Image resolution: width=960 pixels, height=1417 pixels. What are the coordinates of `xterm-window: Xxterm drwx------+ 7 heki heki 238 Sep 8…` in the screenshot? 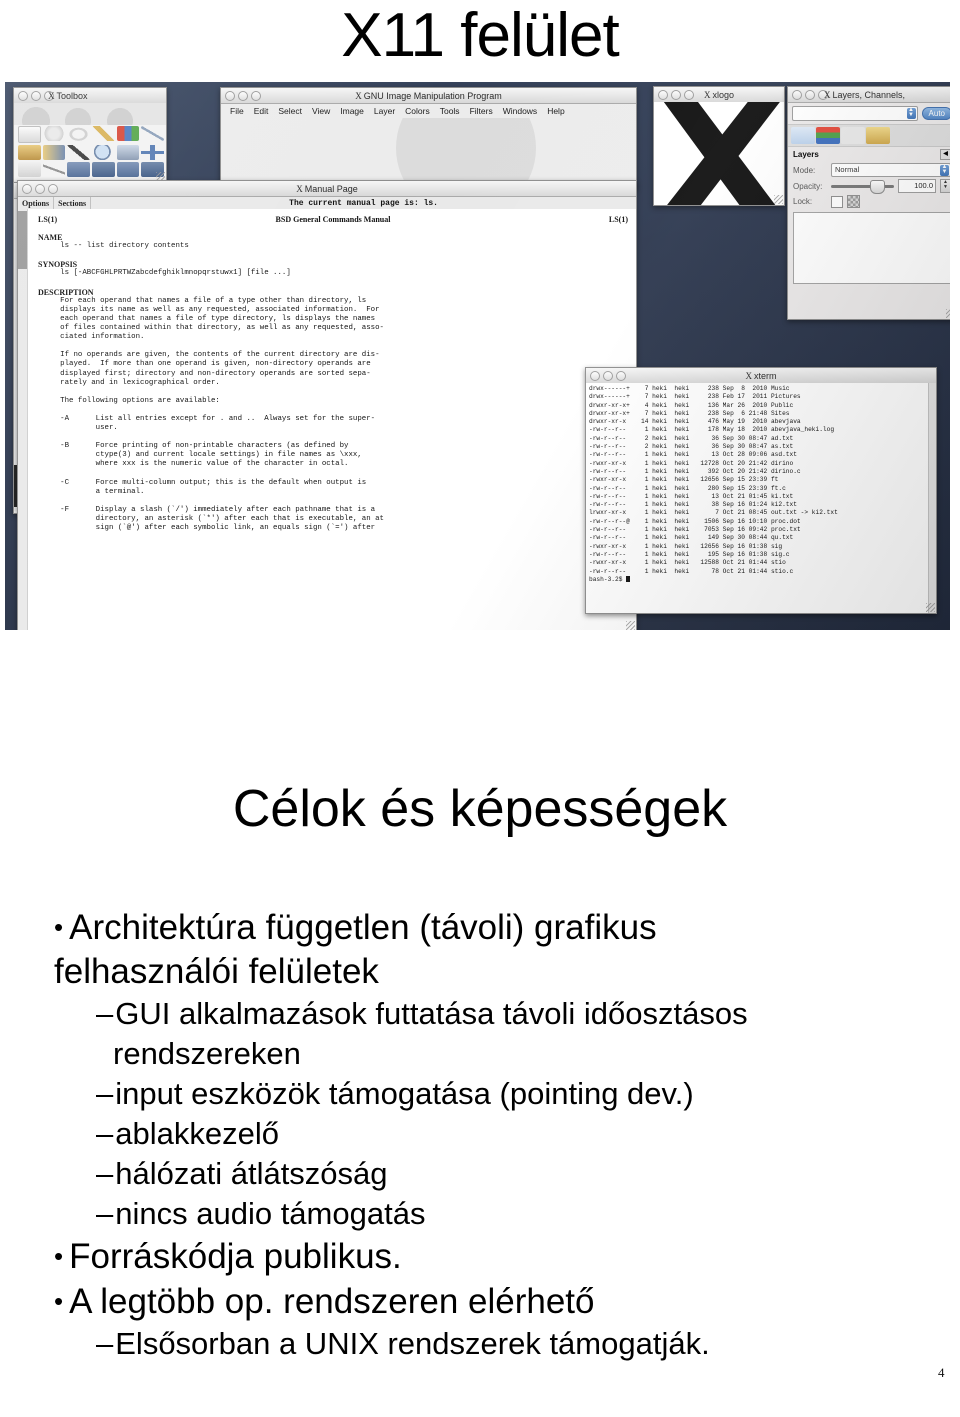 It's located at (761, 490).